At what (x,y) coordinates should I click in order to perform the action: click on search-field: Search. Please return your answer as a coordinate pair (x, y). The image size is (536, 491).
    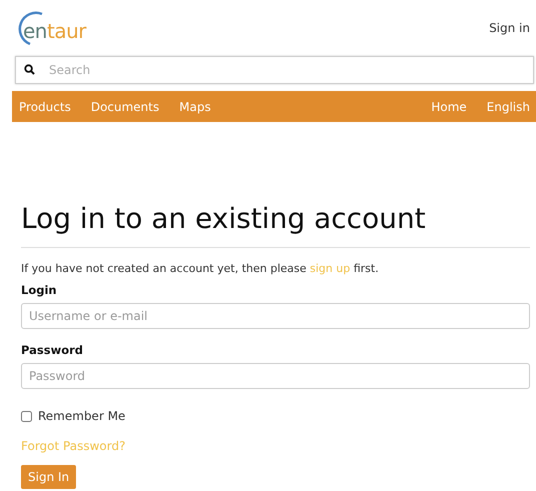
    Looking at the image, I should click on (274, 70).